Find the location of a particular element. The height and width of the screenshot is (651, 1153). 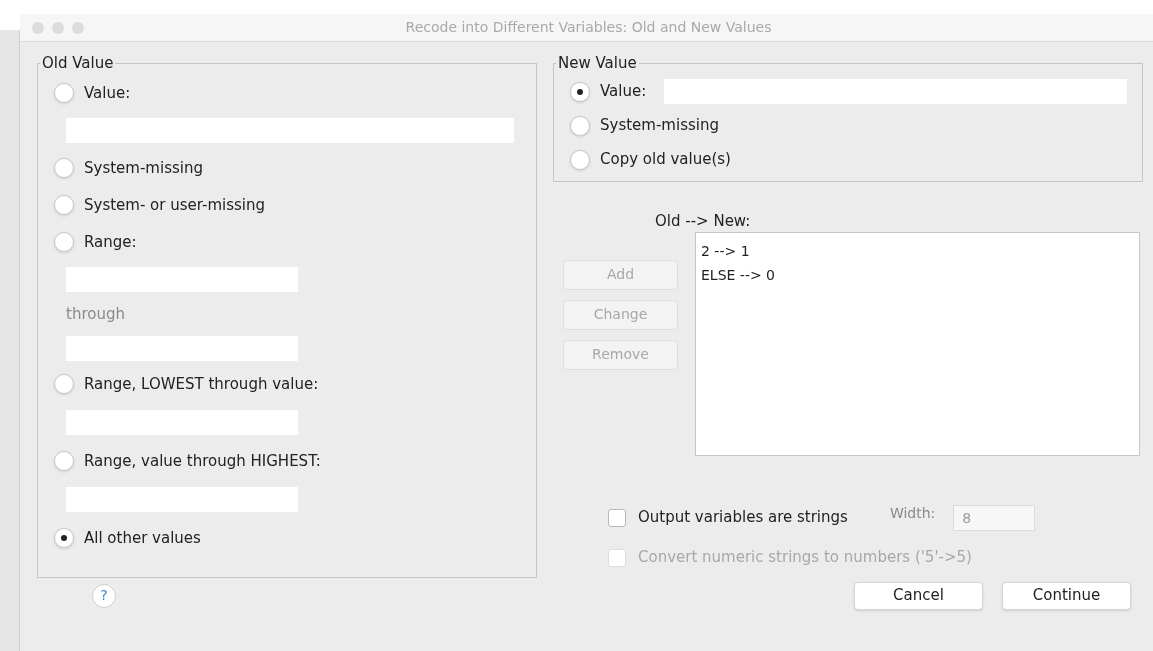

width-label: Width: is located at coordinates (912, 513).